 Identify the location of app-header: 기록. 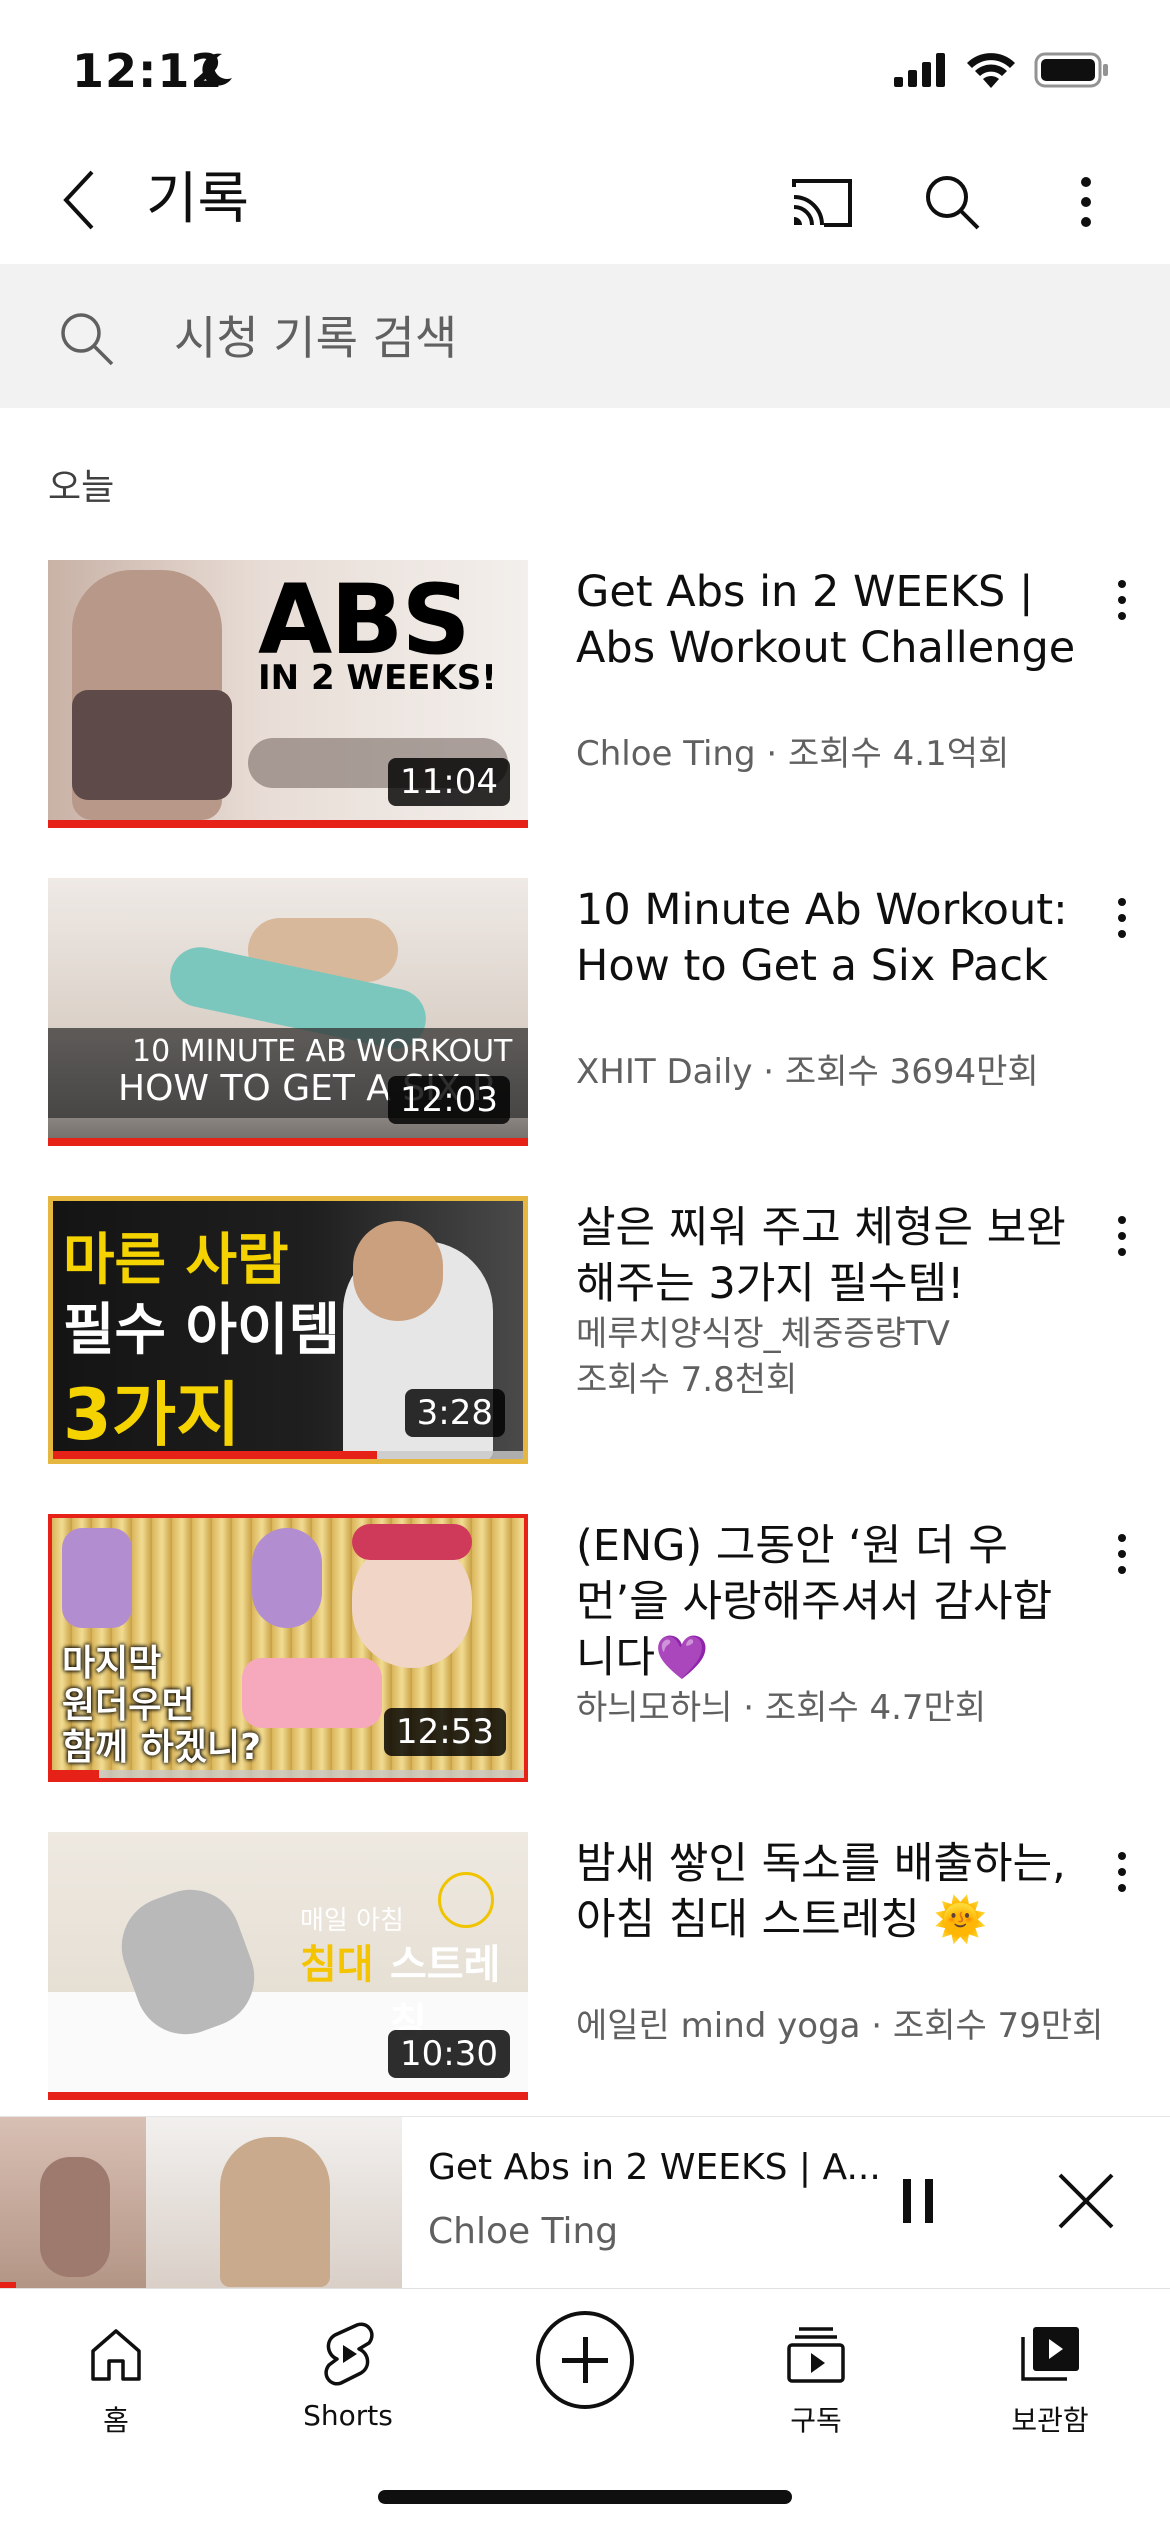
(585, 202).